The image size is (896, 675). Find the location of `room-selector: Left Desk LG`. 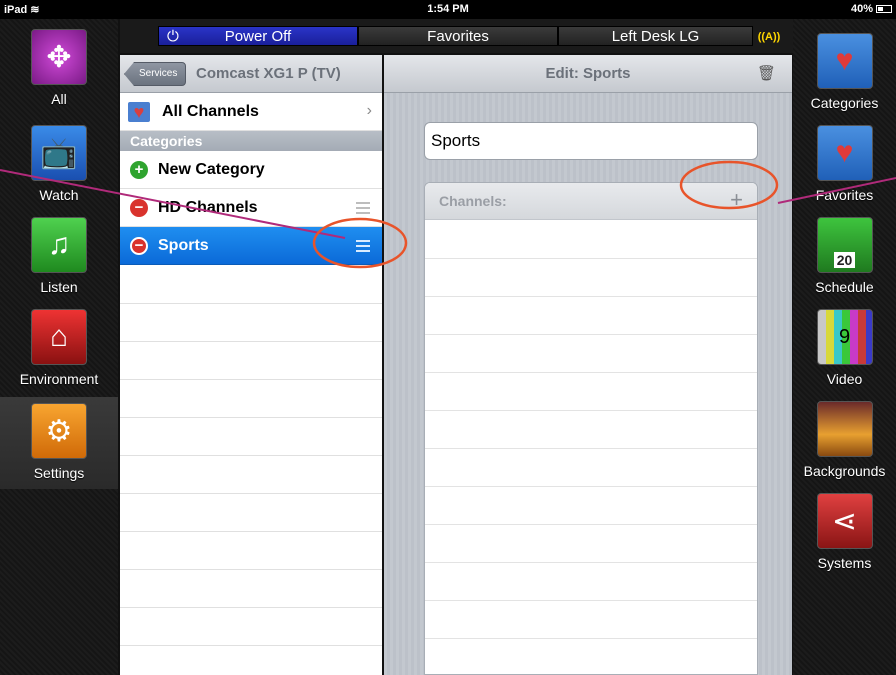

room-selector: Left Desk LG is located at coordinates (655, 36).